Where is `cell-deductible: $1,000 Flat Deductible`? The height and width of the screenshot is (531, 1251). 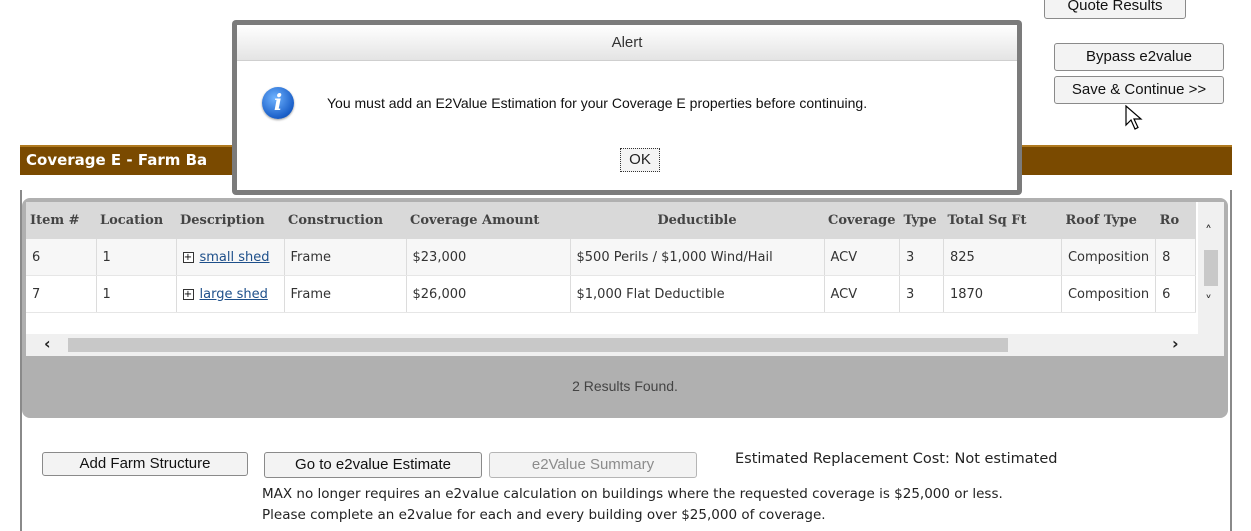 cell-deductible: $1,000 Flat Deductible is located at coordinates (697, 294).